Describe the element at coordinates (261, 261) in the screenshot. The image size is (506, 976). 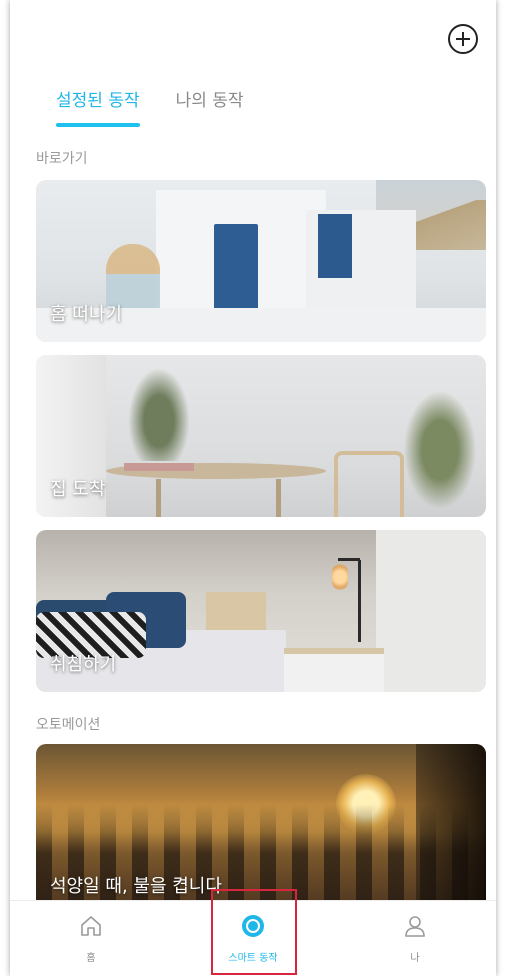
I see `shortcut-card-leave-home: 홈 떠나기` at that location.